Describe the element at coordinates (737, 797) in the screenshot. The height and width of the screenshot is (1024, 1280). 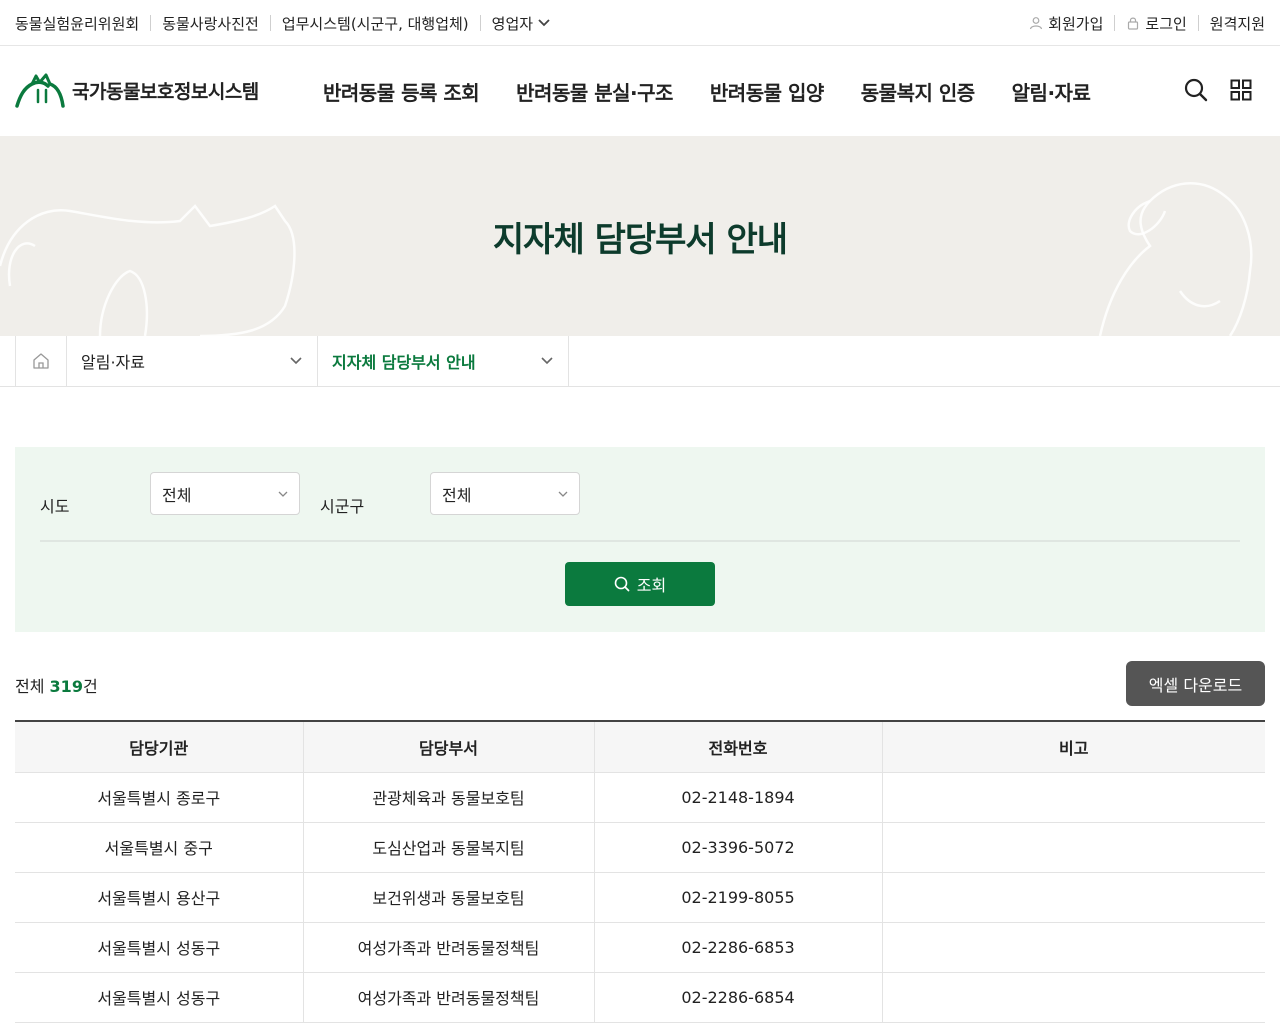
I see `phone-cell: 02-2148-1894` at that location.